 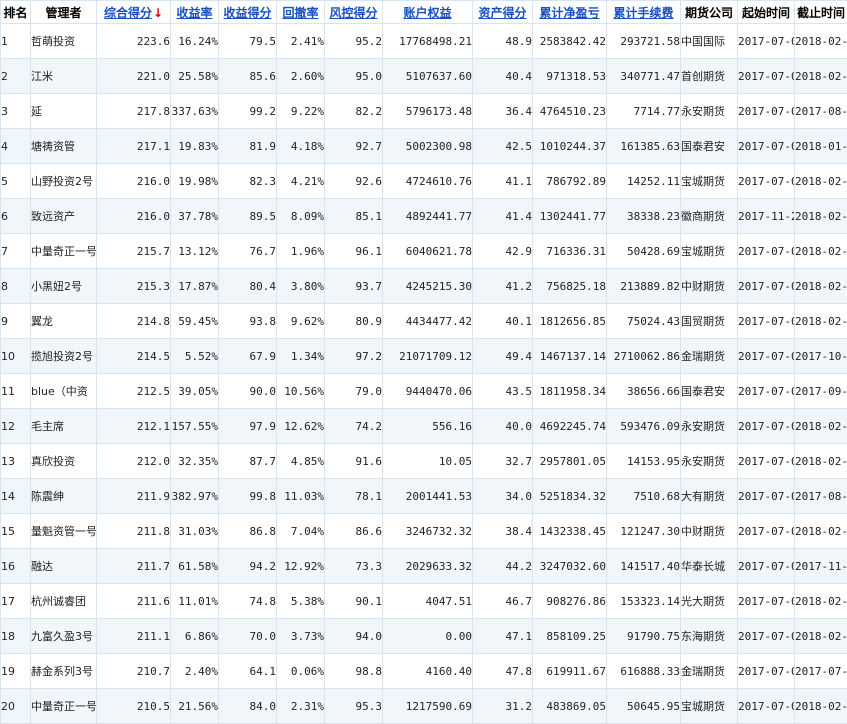 What do you see at coordinates (570, 146) in the screenshot?
I see `cell-cum-pnl: 1010244.37` at bounding box center [570, 146].